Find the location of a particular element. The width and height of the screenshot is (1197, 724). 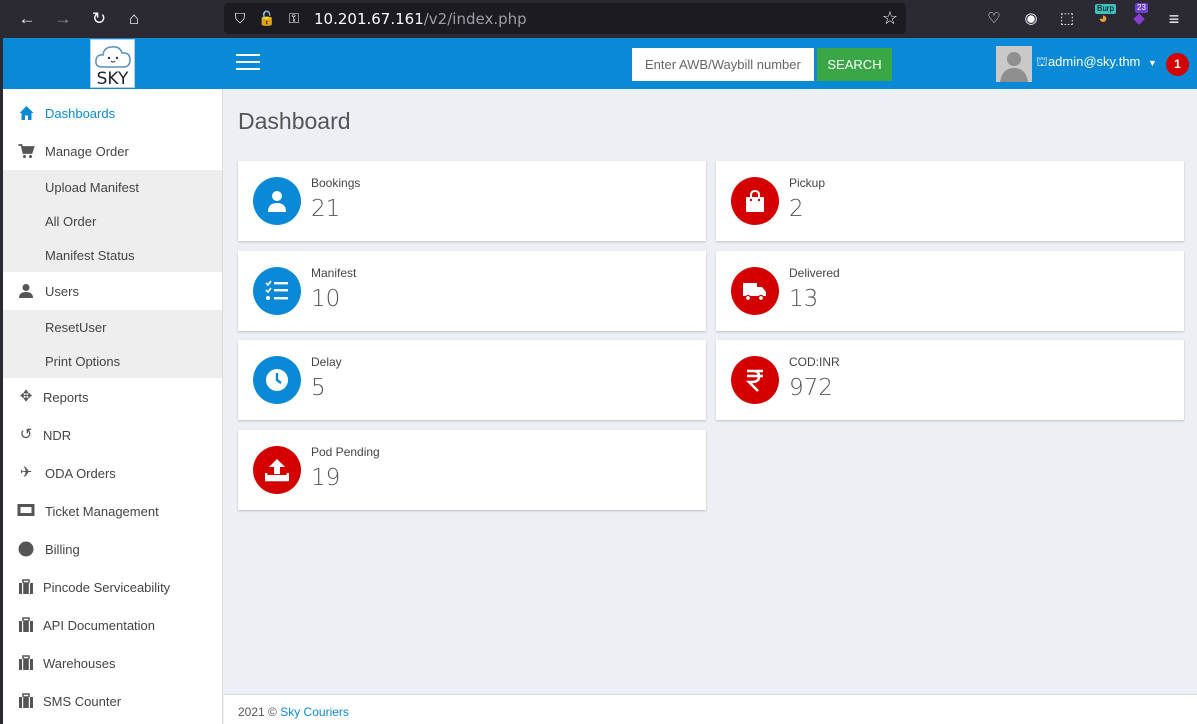

card-label: COD:INR is located at coordinates (814, 362).